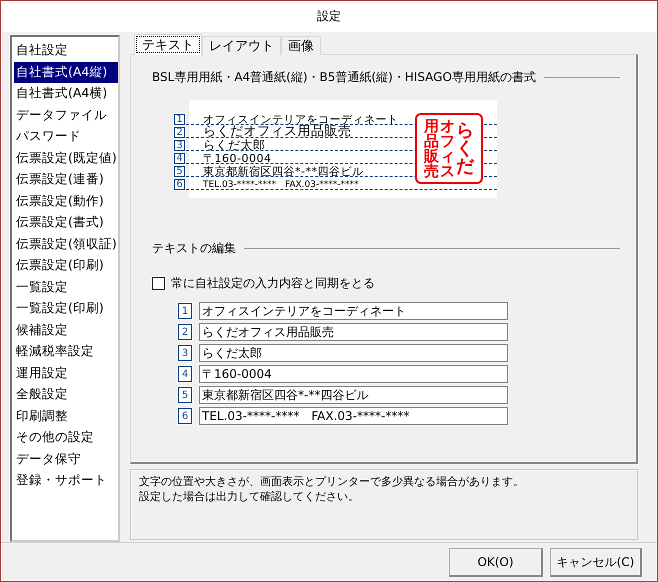  Describe the element at coordinates (66, 373) in the screenshot. I see `sidebar-item: 運用設定` at that location.